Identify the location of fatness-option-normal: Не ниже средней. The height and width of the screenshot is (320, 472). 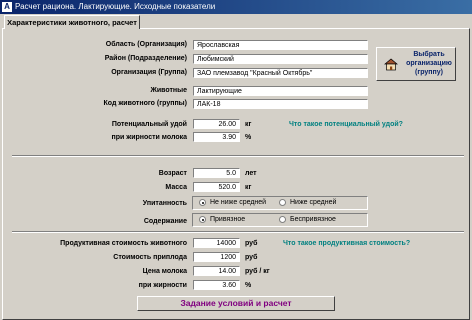
(232, 202).